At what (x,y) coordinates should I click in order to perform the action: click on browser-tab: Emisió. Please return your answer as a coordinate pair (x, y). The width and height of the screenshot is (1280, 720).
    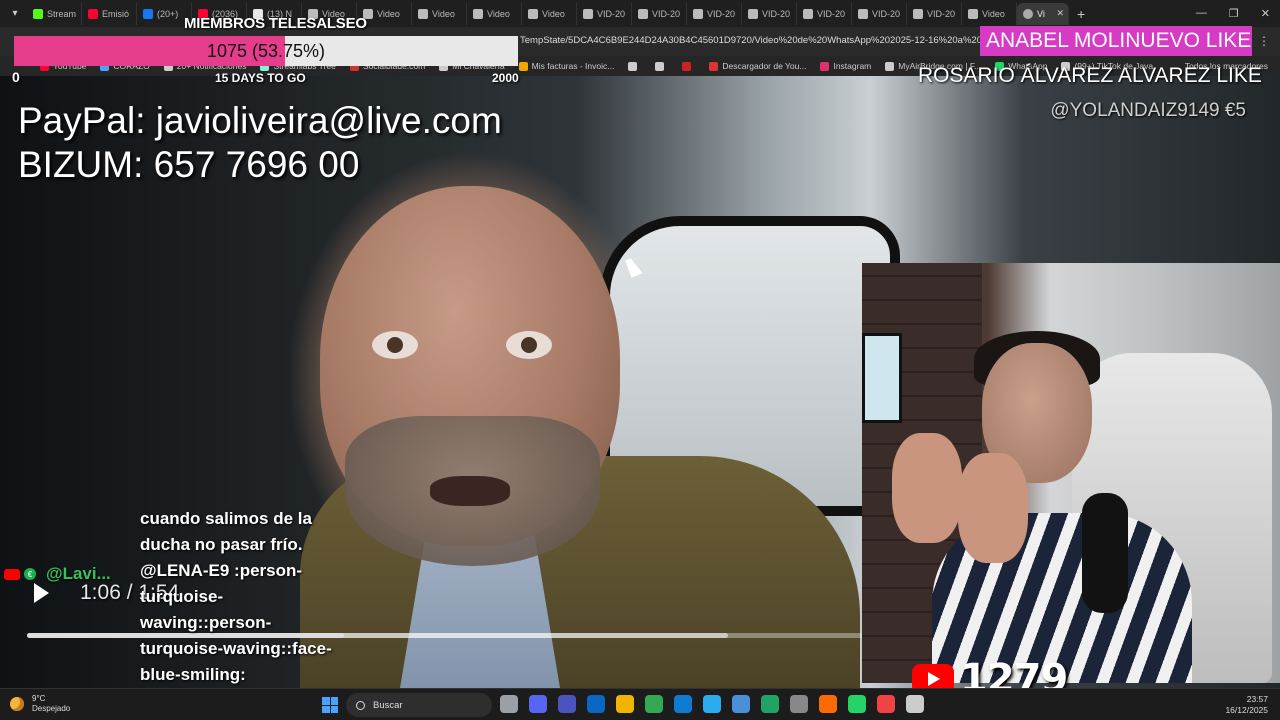
    Looking at the image, I should click on (109, 13).